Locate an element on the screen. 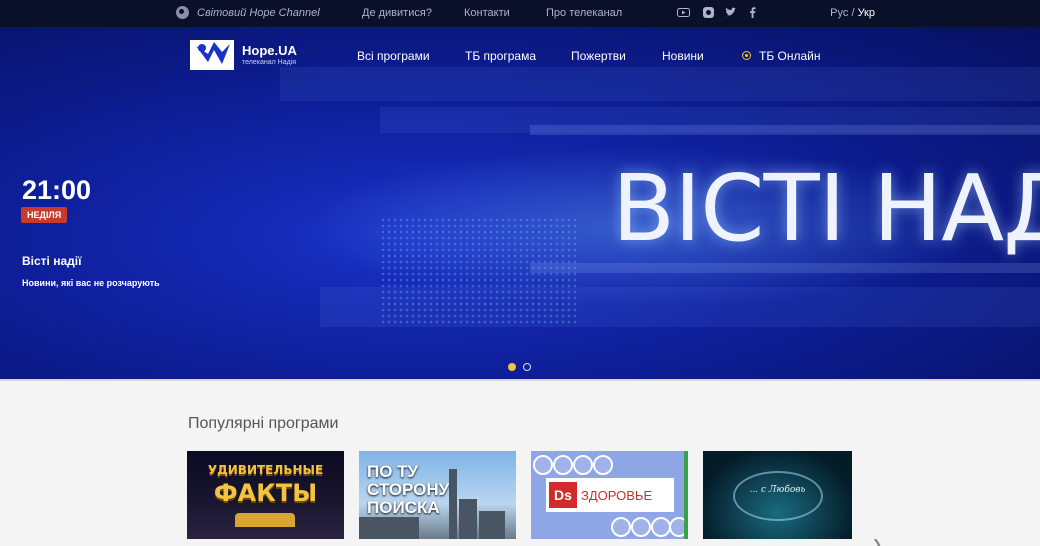 This screenshot has width=1040, height=546. nav-donations: Пожертви is located at coordinates (598, 56).